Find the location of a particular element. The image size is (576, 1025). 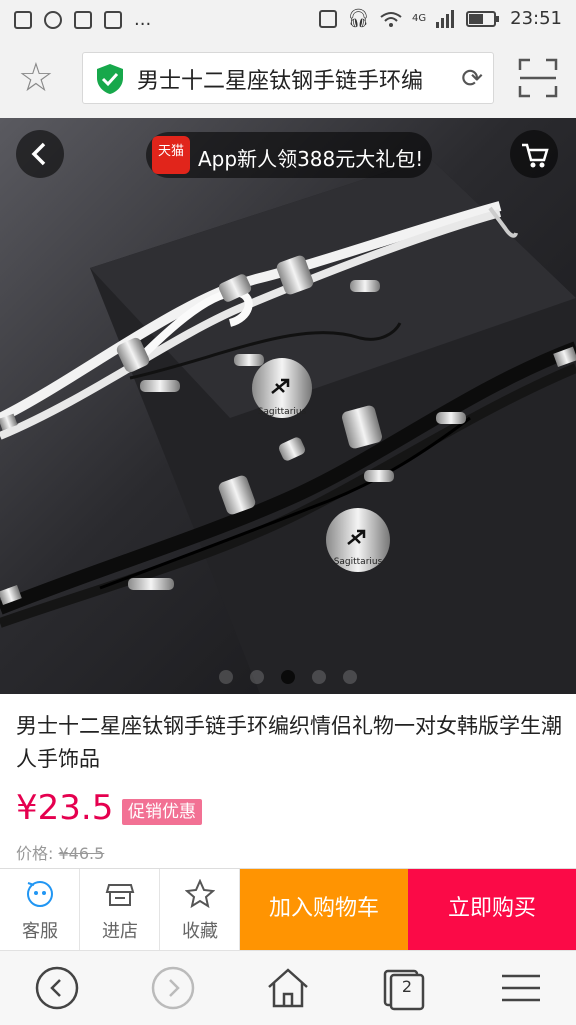

charm-label-2: Sagittarius is located at coordinates (358, 562).